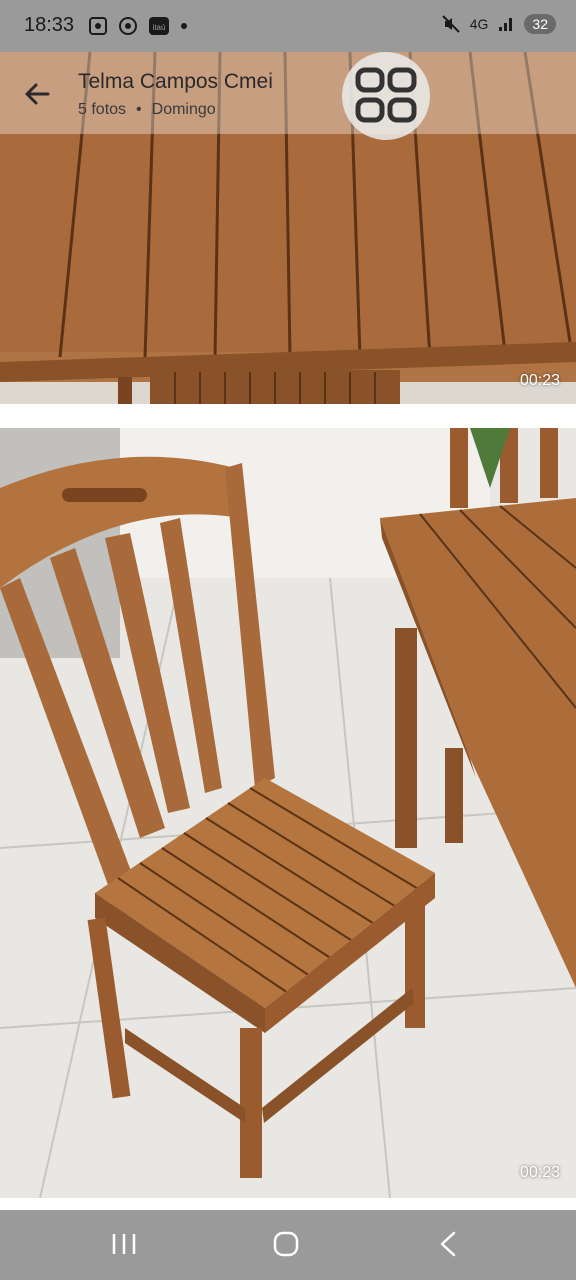 This screenshot has width=576, height=1280. I want to click on status-system-icons: 4G 32, so click(499, 24).